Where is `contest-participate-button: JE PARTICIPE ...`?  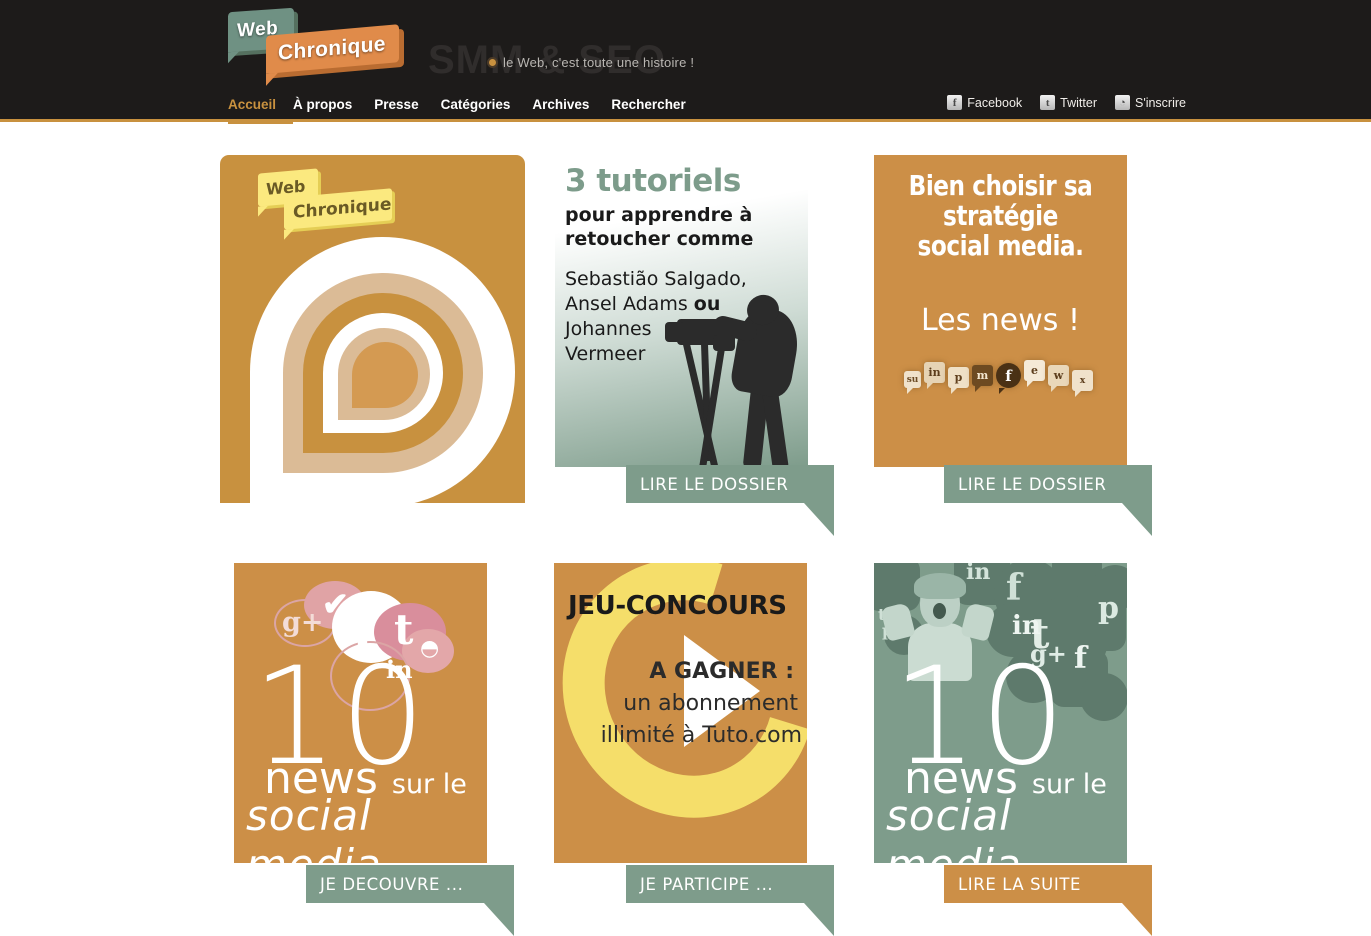 contest-participate-button: JE PARTICIPE ... is located at coordinates (730, 900).